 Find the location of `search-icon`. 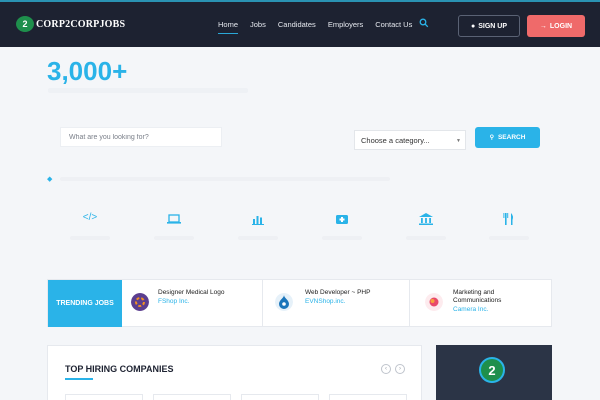

search-icon is located at coordinates (424, 23).